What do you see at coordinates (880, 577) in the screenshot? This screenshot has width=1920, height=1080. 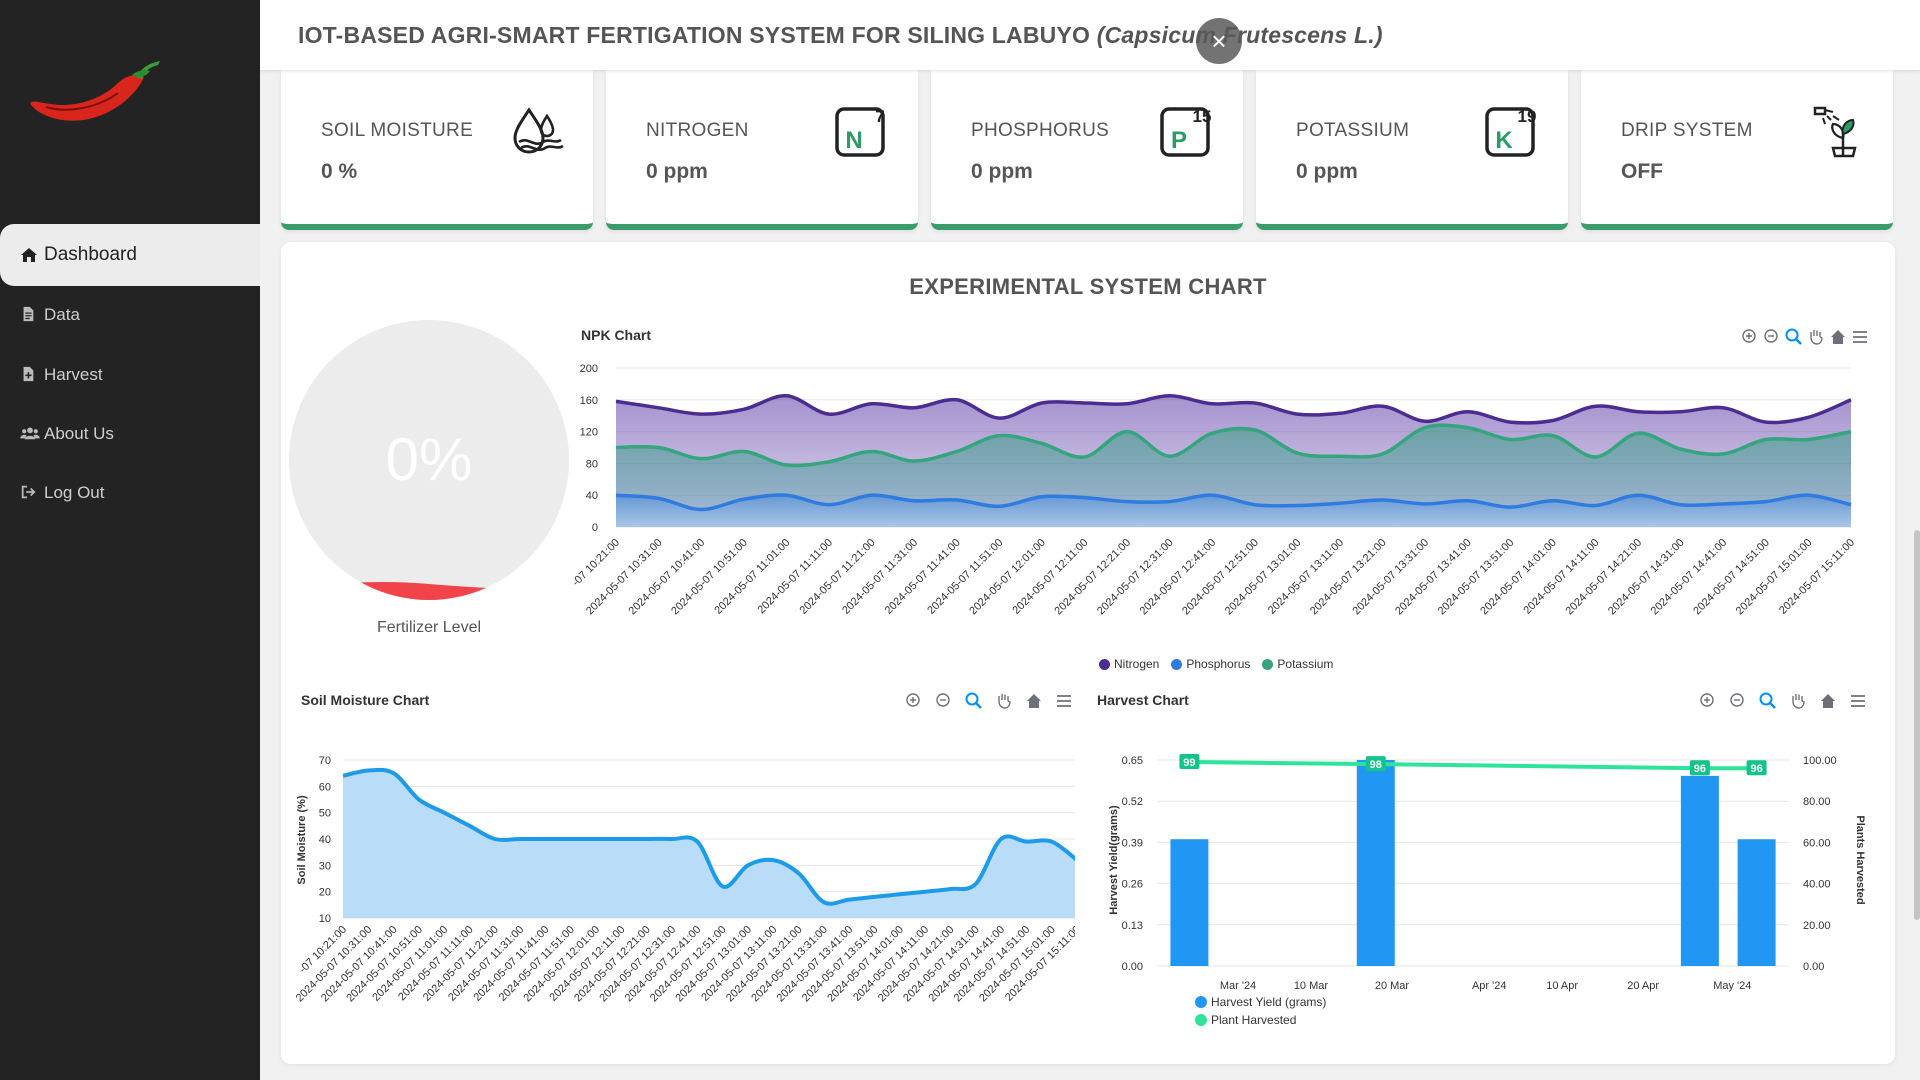 I see `npk-x-tick: 2024-05-07 11:31:00` at bounding box center [880, 577].